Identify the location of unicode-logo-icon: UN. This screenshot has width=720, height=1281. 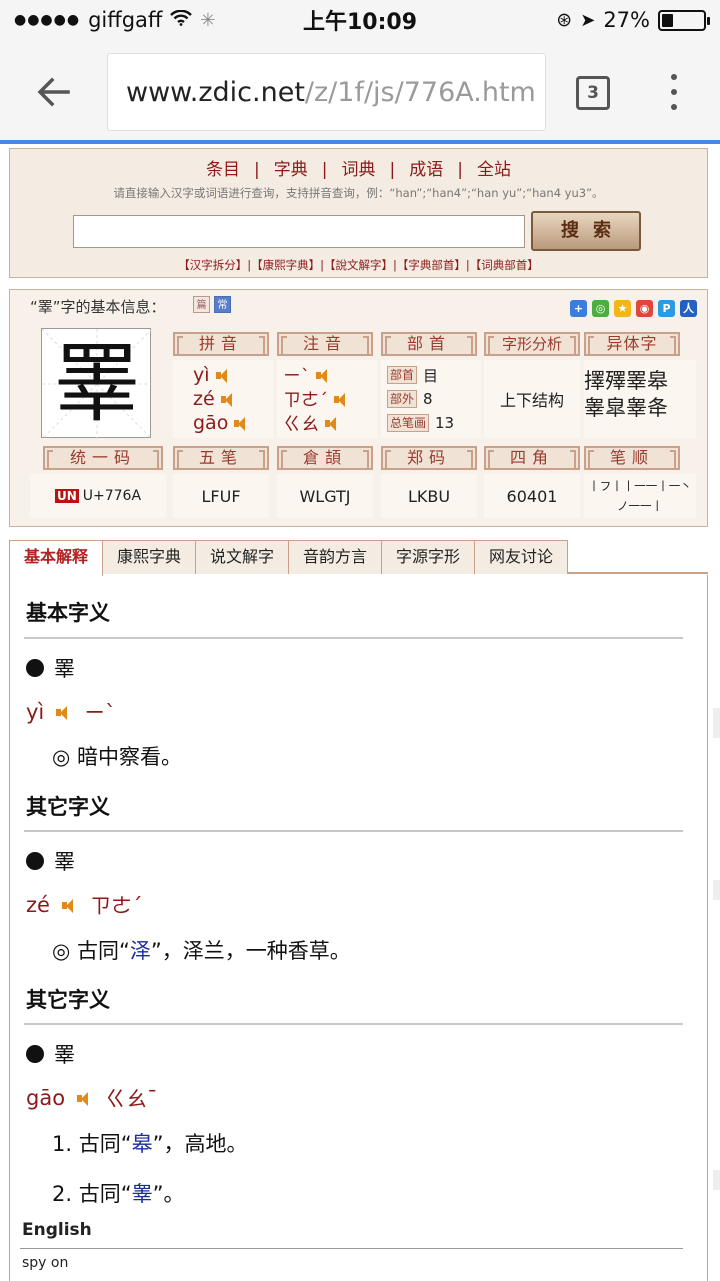
(66, 496).